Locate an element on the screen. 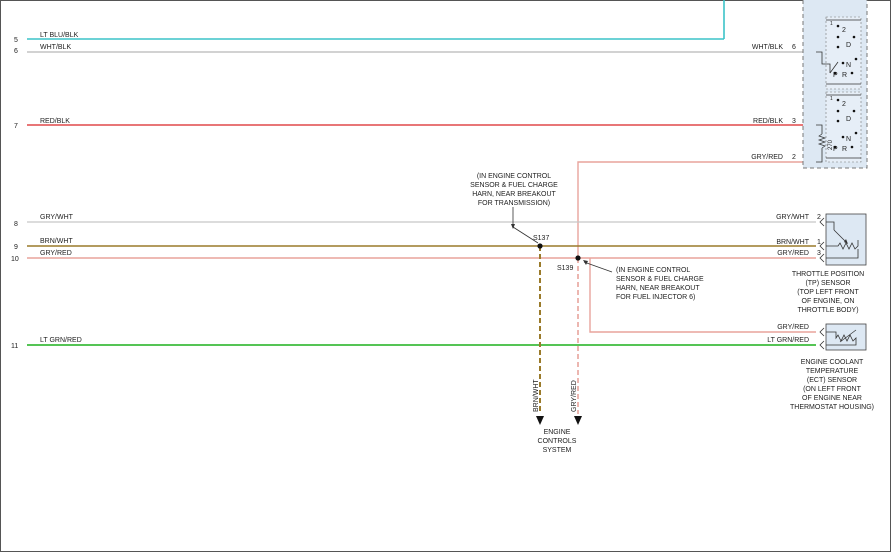 The height and width of the screenshot is (552, 891). circuit-number: 6 is located at coordinates (16, 51).